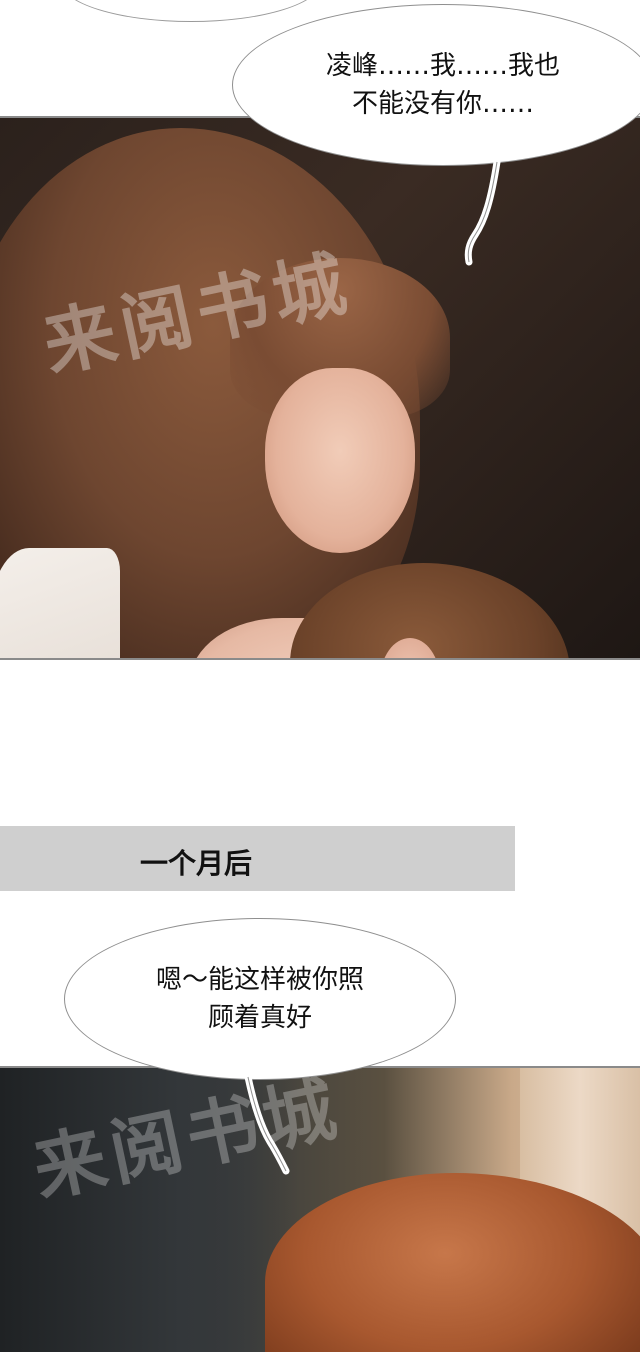  Describe the element at coordinates (267, 1125) in the screenshot. I see `speech-bubble-2-tail` at that location.